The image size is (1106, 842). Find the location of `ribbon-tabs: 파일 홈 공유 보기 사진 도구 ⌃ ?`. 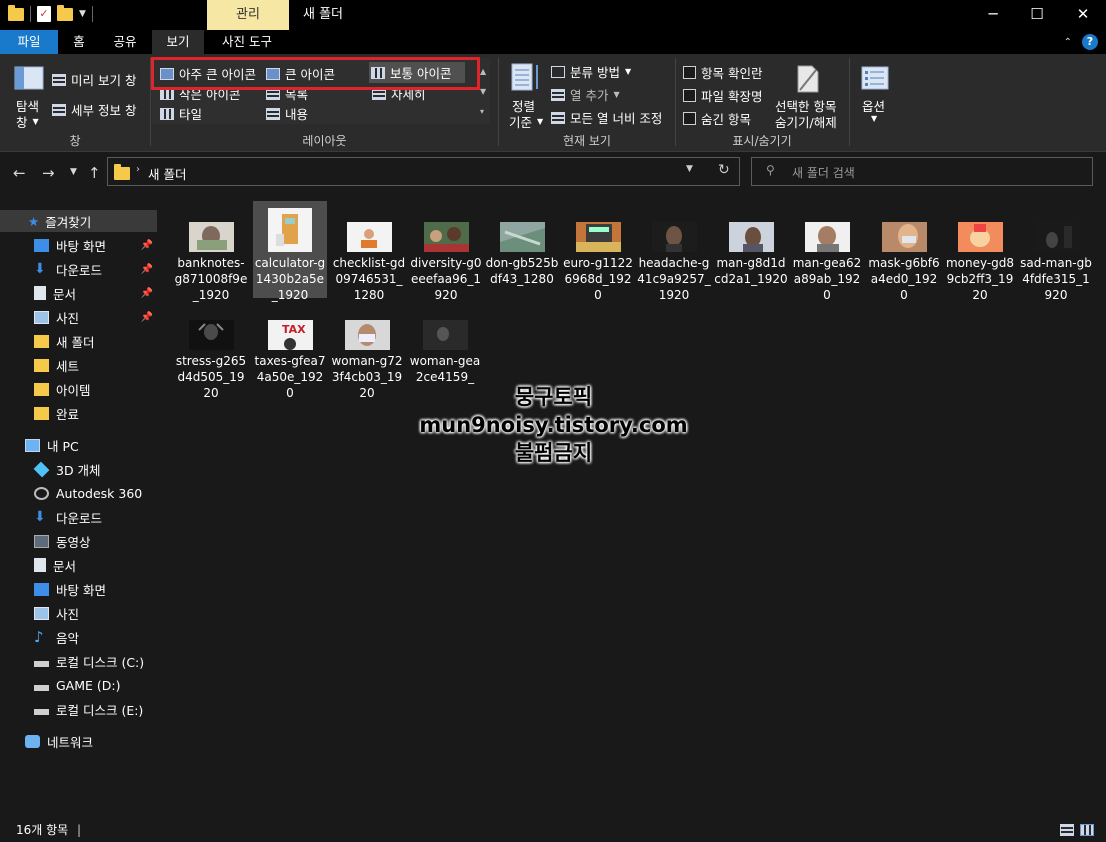

ribbon-tabs: 파일 홈 공유 보기 사진 도구 ⌃ ? is located at coordinates (553, 79).